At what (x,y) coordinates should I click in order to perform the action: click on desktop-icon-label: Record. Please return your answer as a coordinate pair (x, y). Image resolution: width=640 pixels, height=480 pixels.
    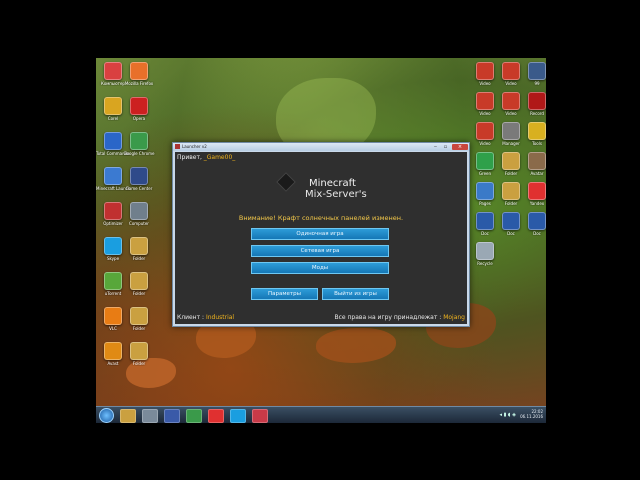
    Looking at the image, I should click on (537, 113).